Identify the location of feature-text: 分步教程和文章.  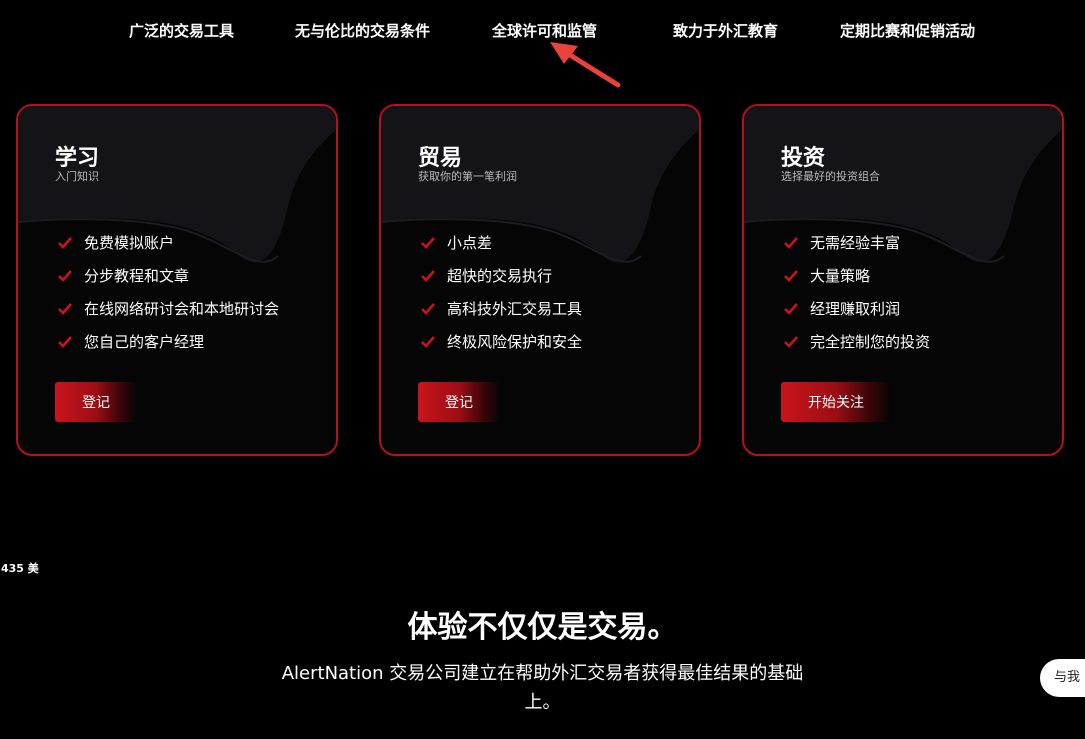
(137, 276).